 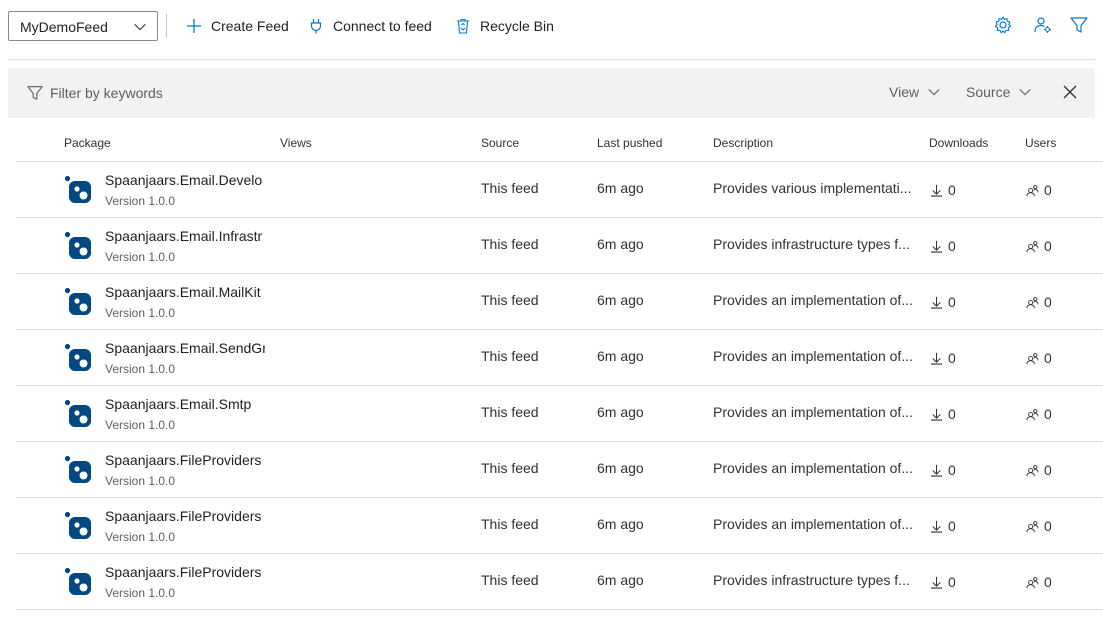 I want to click on toolbar-divider, so click(x=551, y=59).